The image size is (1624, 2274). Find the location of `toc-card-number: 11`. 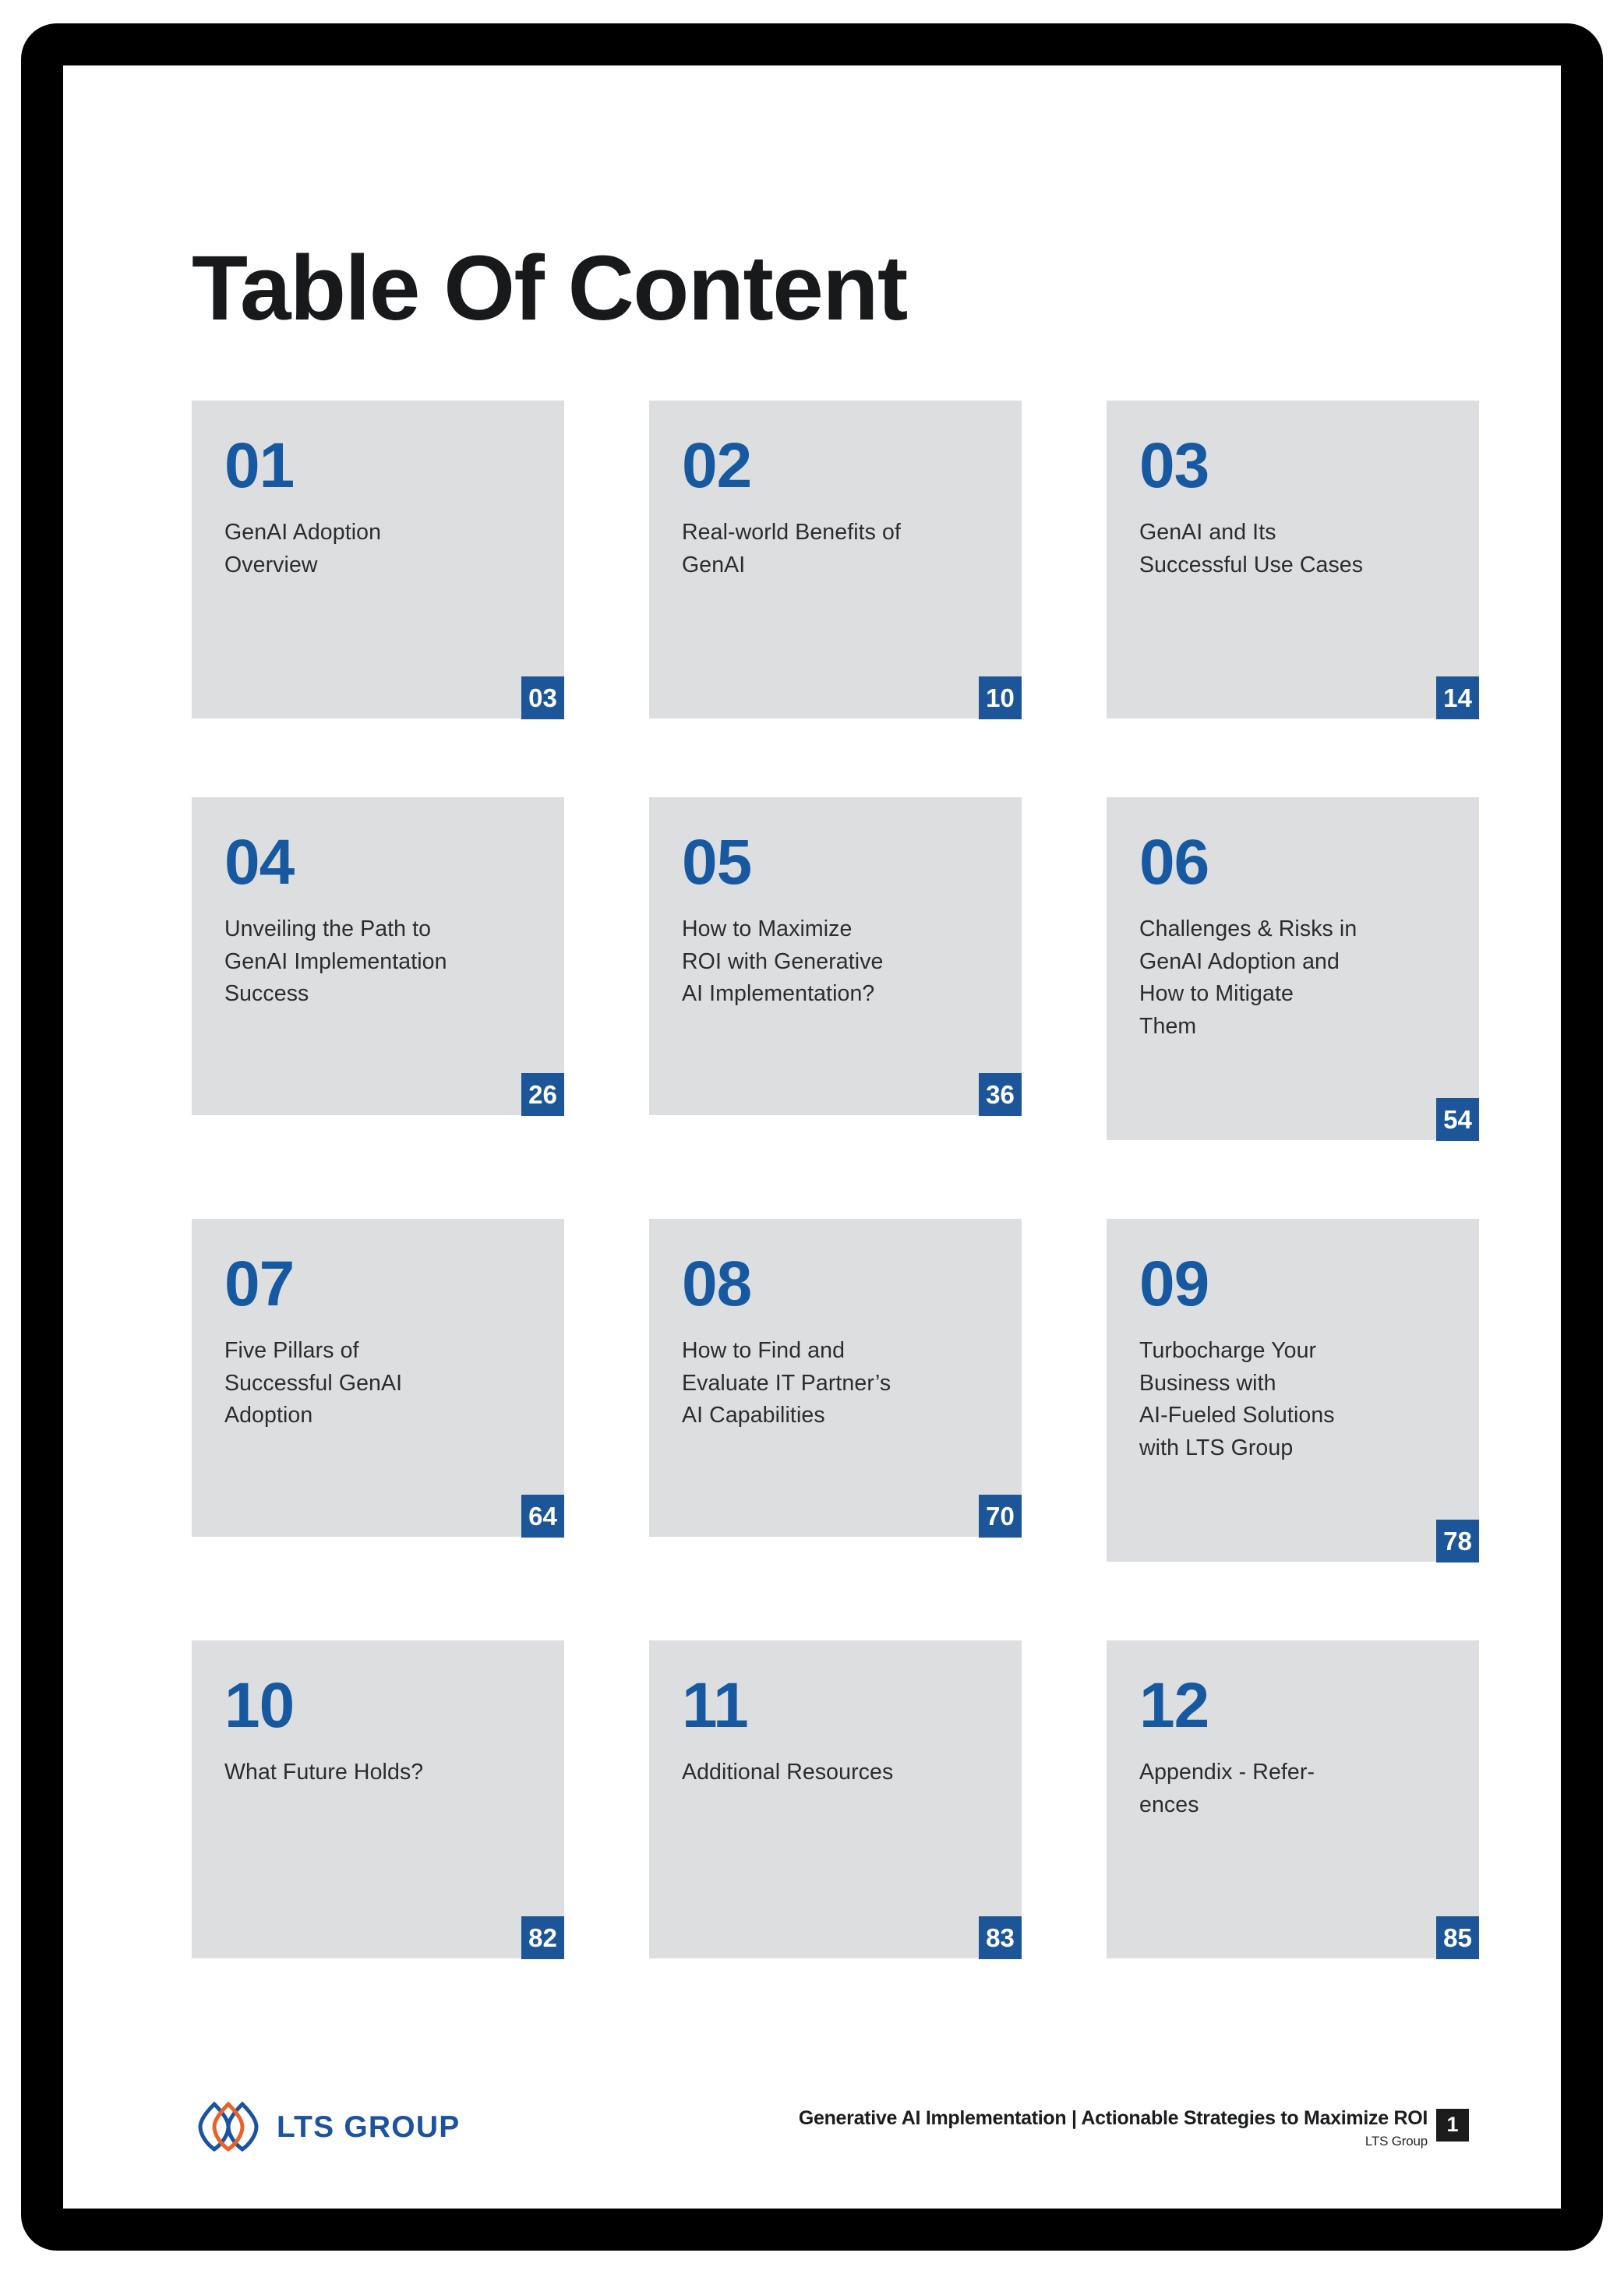

toc-card-number: 11 is located at coordinates (715, 1705).